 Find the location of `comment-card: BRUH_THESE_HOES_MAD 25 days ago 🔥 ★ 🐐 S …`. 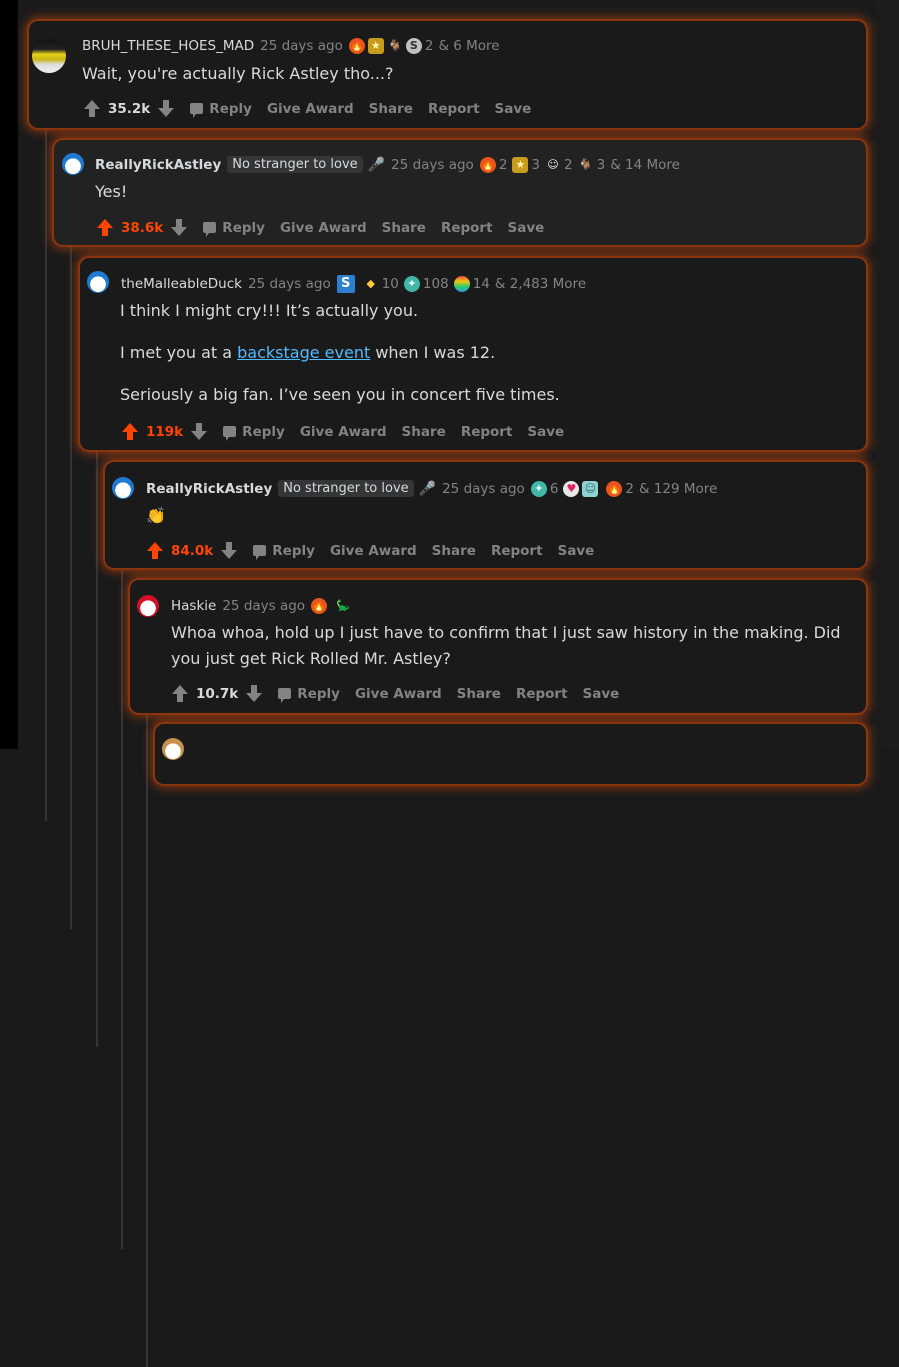

comment-card: BRUH_THESE_HOES_MAD 25 days ago 🔥 ★ 🐐 S … is located at coordinates (447, 74).